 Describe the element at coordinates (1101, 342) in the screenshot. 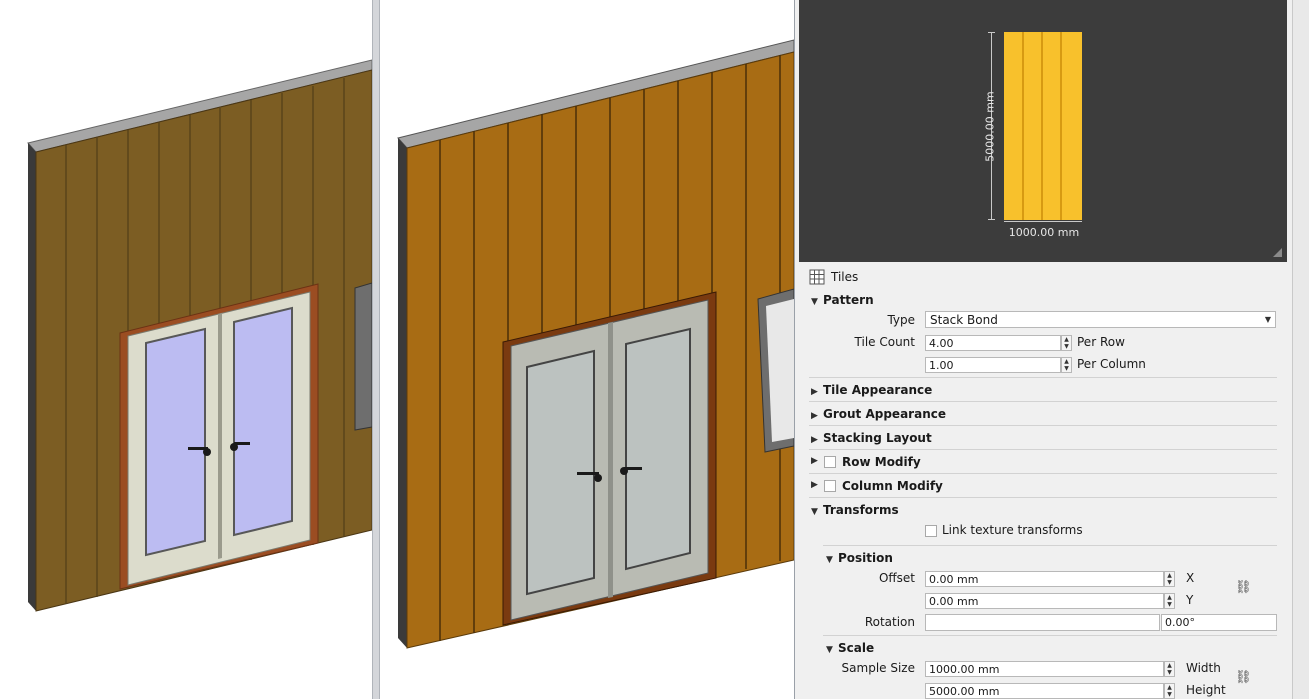

I see `per-row-label: Per Row` at that location.